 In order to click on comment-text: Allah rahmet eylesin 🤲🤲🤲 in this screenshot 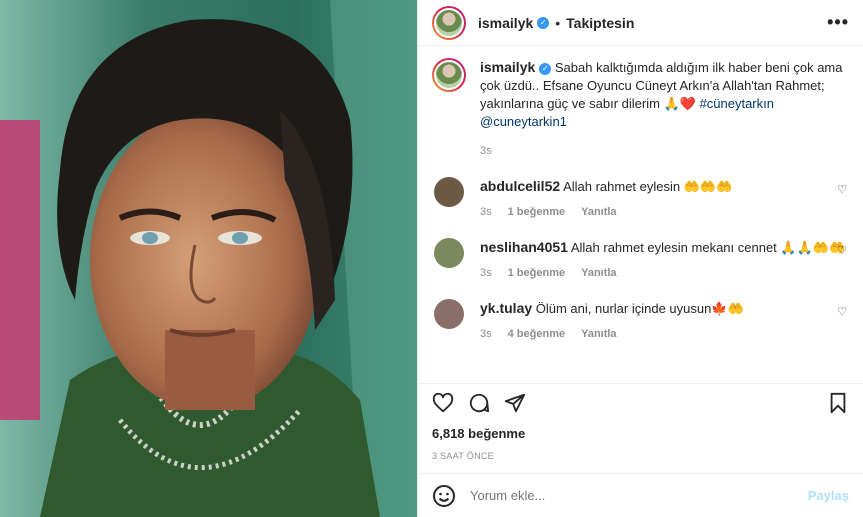, I will do `click(648, 186)`.